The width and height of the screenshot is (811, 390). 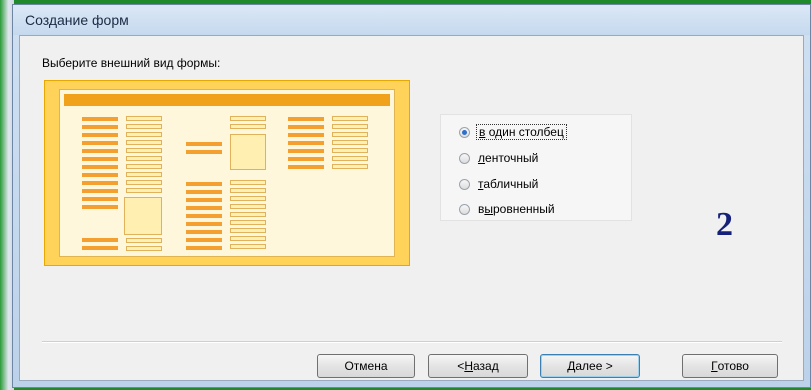 I want to click on option-tabular-ribbon: ленточный, so click(x=499, y=158).